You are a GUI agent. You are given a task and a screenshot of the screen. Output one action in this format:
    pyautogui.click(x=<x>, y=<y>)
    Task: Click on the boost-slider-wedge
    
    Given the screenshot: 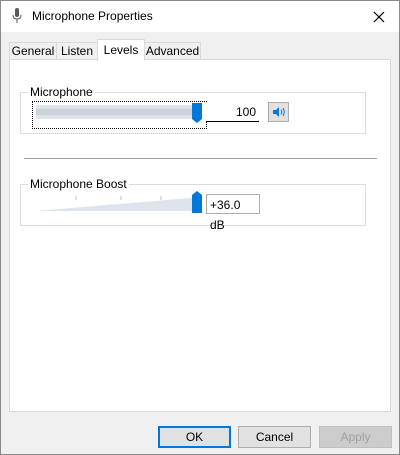 What is the action you would take?
    pyautogui.click(x=119, y=204)
    